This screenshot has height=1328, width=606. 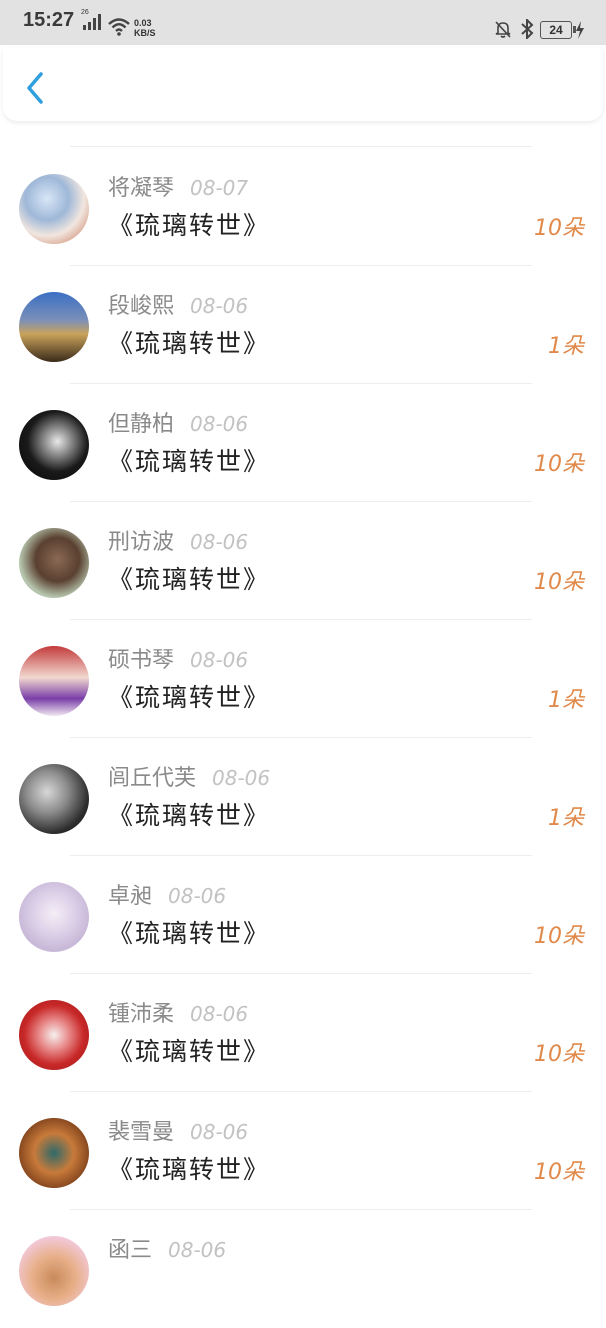 I want to click on user-name: 刑访波, so click(x=141, y=542).